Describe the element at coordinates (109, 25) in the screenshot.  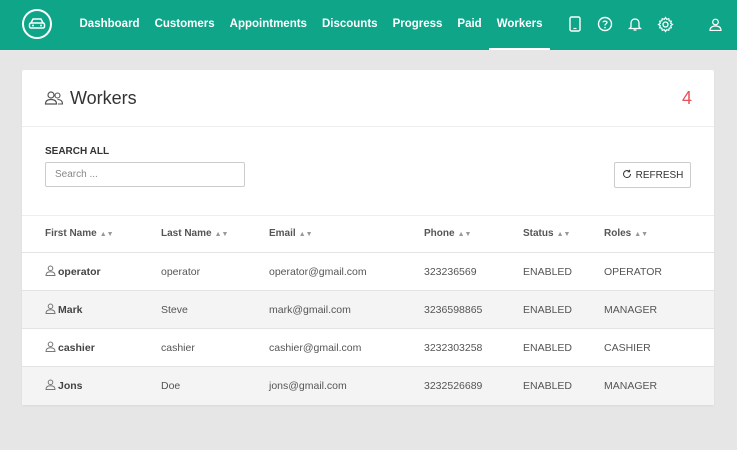
I see `nav-dashboard: Dashboard` at that location.